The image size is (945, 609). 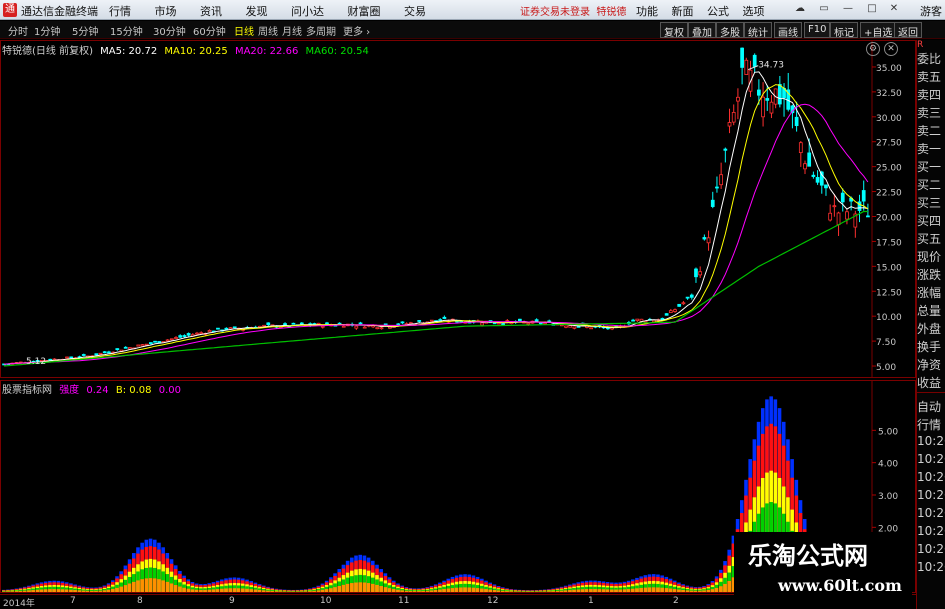 I want to click on menu-function: 功能, so click(x=647, y=11).